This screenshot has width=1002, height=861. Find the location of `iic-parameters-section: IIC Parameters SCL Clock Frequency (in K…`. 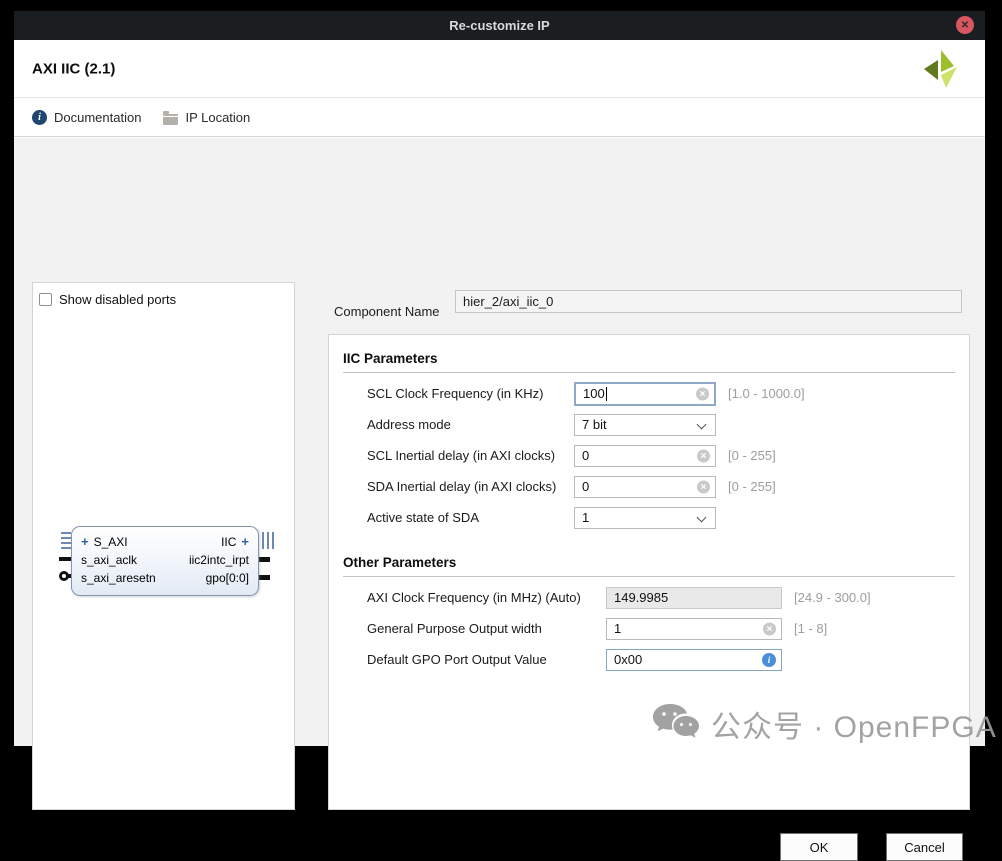

iic-parameters-section: IIC Parameters SCL Clock Frequency (in K… is located at coordinates (649, 434).